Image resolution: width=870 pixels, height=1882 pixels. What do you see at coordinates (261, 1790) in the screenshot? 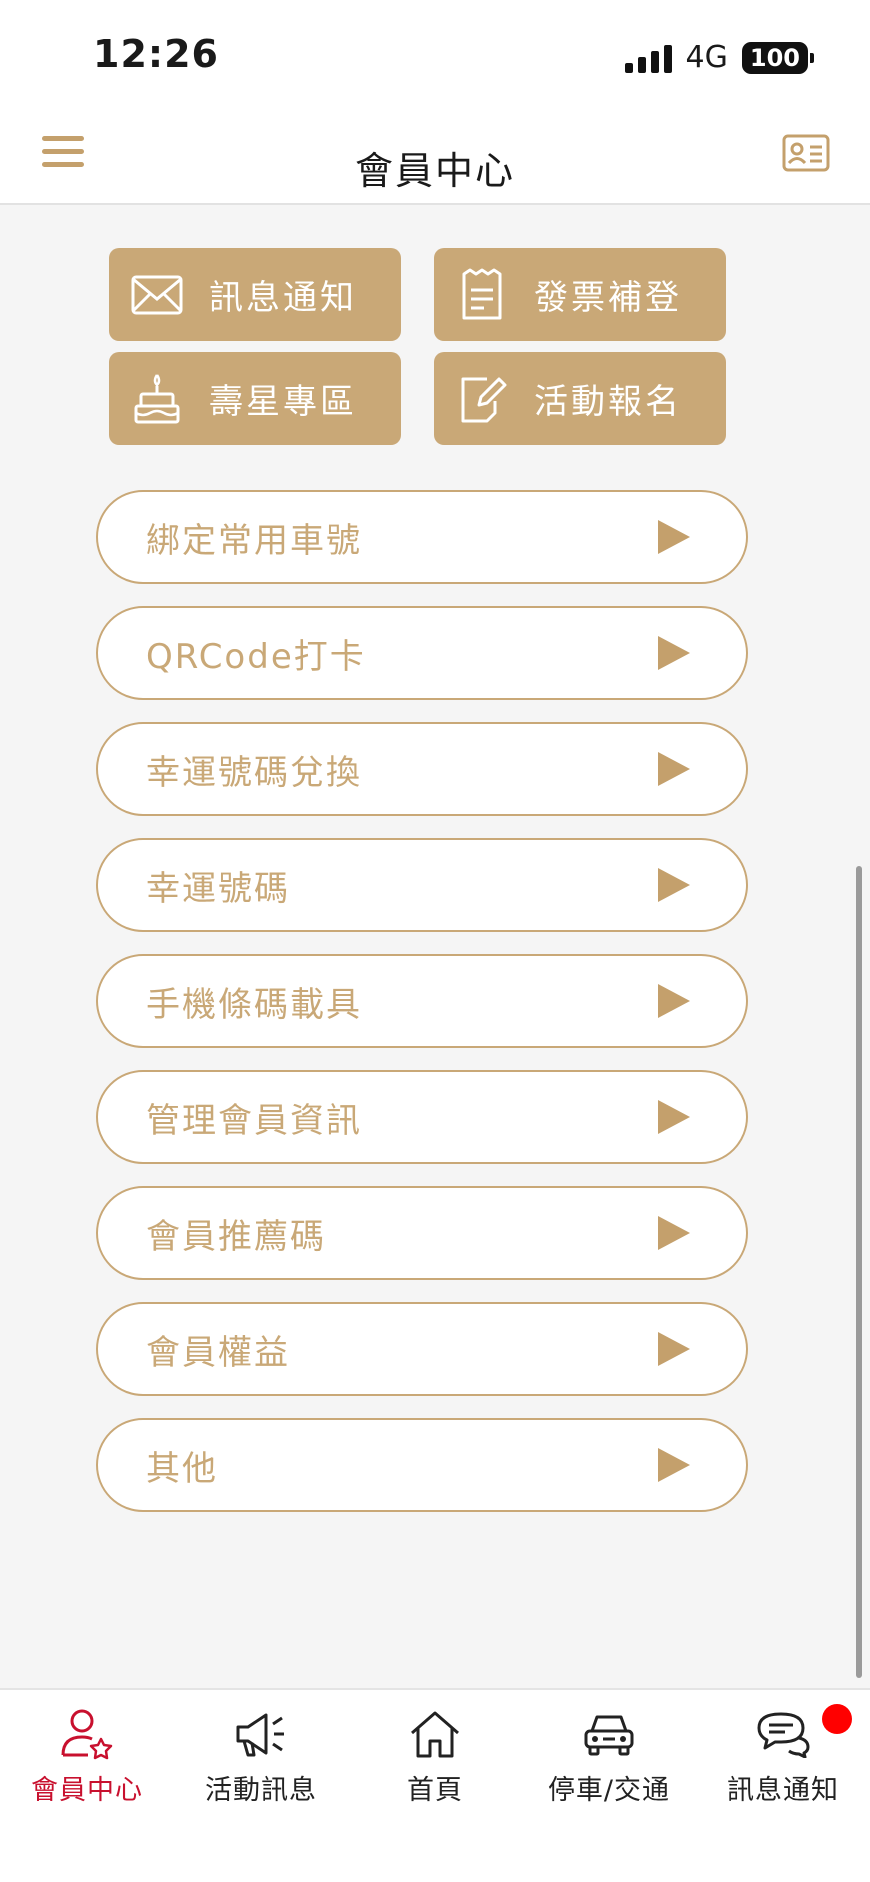
I see `tab-label: 活動訊息` at bounding box center [261, 1790].